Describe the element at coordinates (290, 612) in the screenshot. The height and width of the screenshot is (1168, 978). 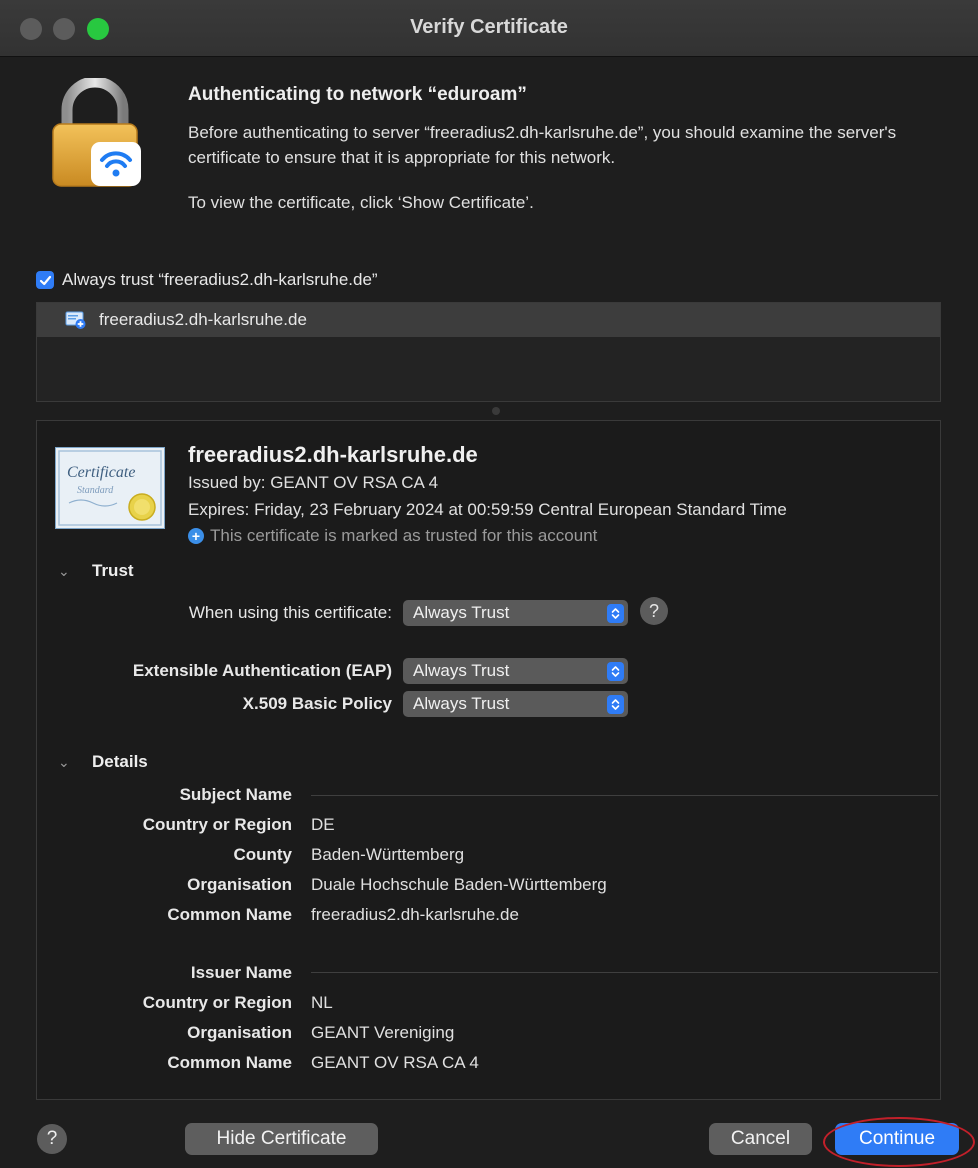
I see `when-using-label: When using this certificate:` at that location.